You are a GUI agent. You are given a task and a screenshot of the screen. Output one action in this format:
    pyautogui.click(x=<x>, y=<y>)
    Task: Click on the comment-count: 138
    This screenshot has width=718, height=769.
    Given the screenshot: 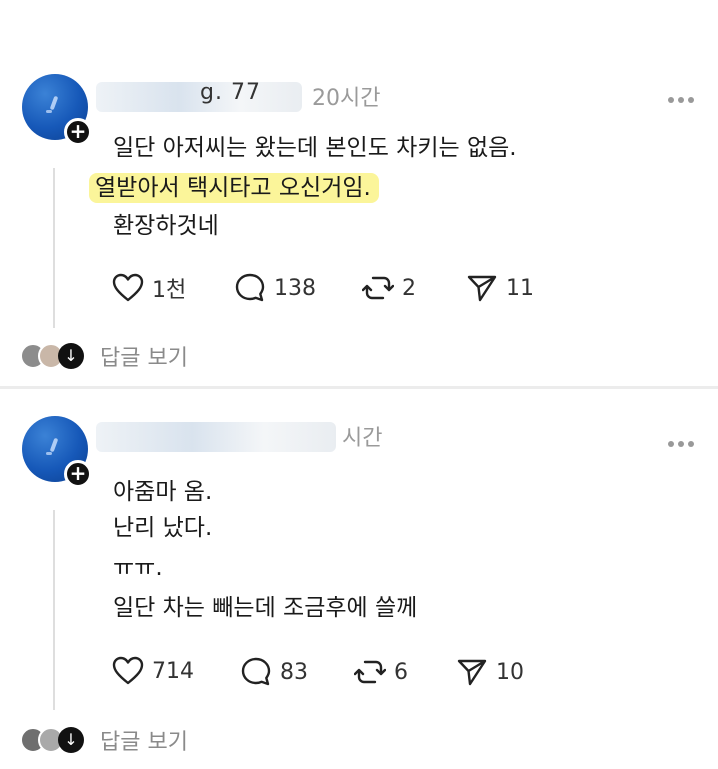 What is the action you would take?
    pyautogui.click(x=295, y=288)
    